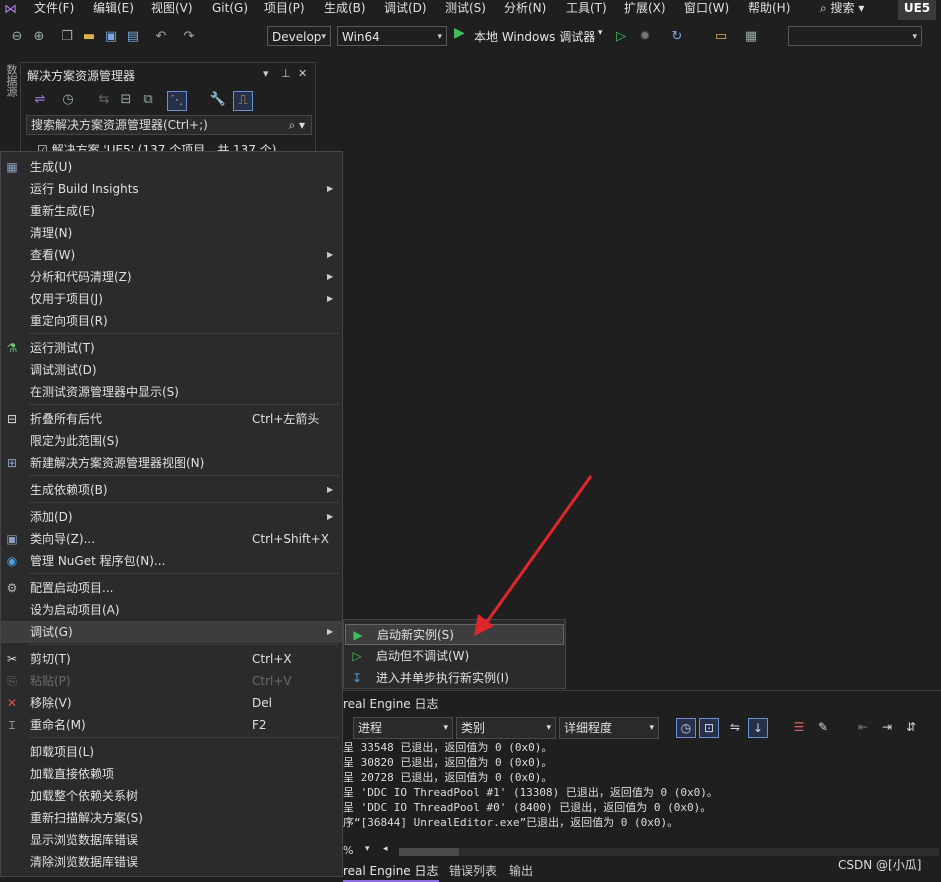  I want to click on menu-item-3: 重新生成(E), so click(171, 211).